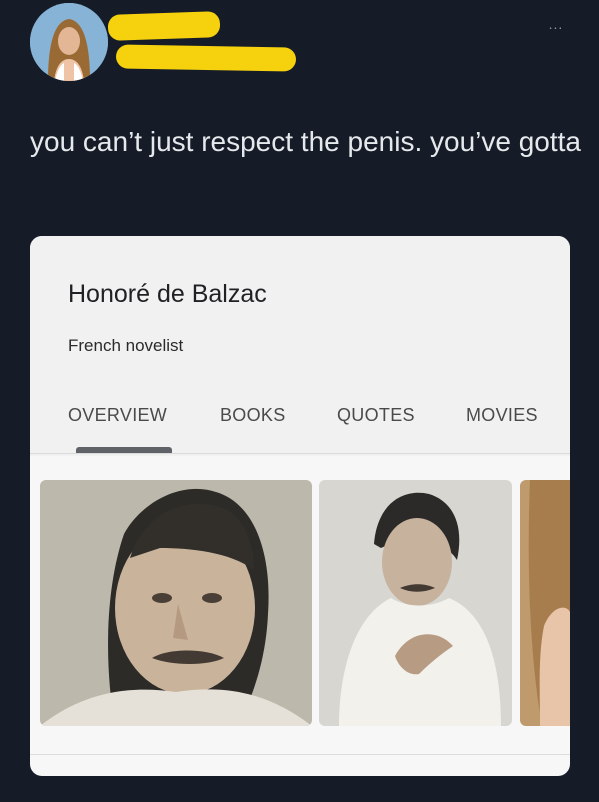 The image size is (599, 802). Describe the element at coordinates (126, 345) in the screenshot. I see `entity-subtitle: French novelist` at that location.